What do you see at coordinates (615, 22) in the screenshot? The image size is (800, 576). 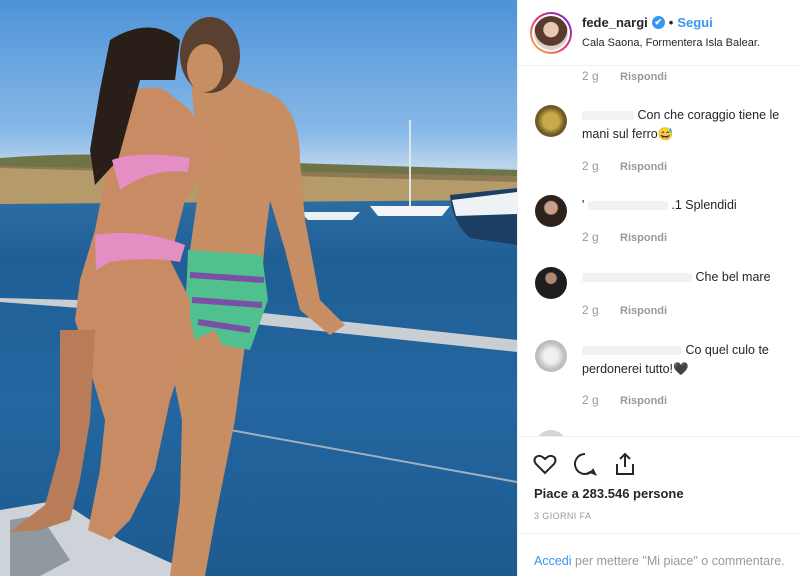 I see `username-link: fede_nargi` at bounding box center [615, 22].